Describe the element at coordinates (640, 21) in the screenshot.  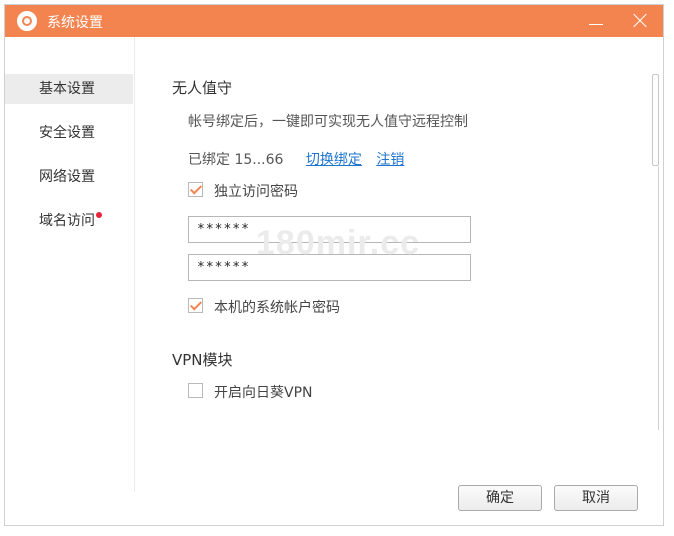
I see `close-button` at that location.